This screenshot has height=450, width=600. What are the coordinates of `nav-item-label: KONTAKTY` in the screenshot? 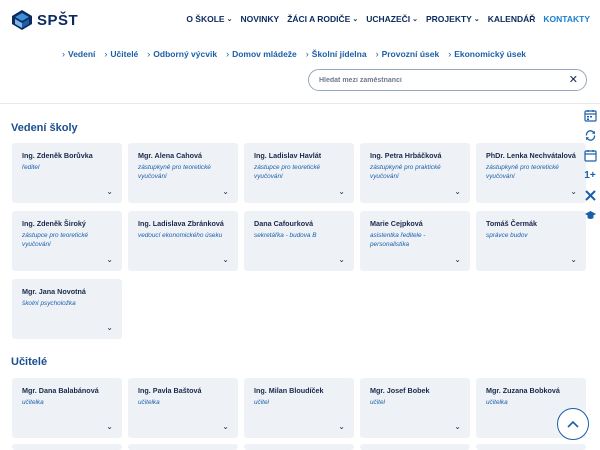 It's located at (566, 19).